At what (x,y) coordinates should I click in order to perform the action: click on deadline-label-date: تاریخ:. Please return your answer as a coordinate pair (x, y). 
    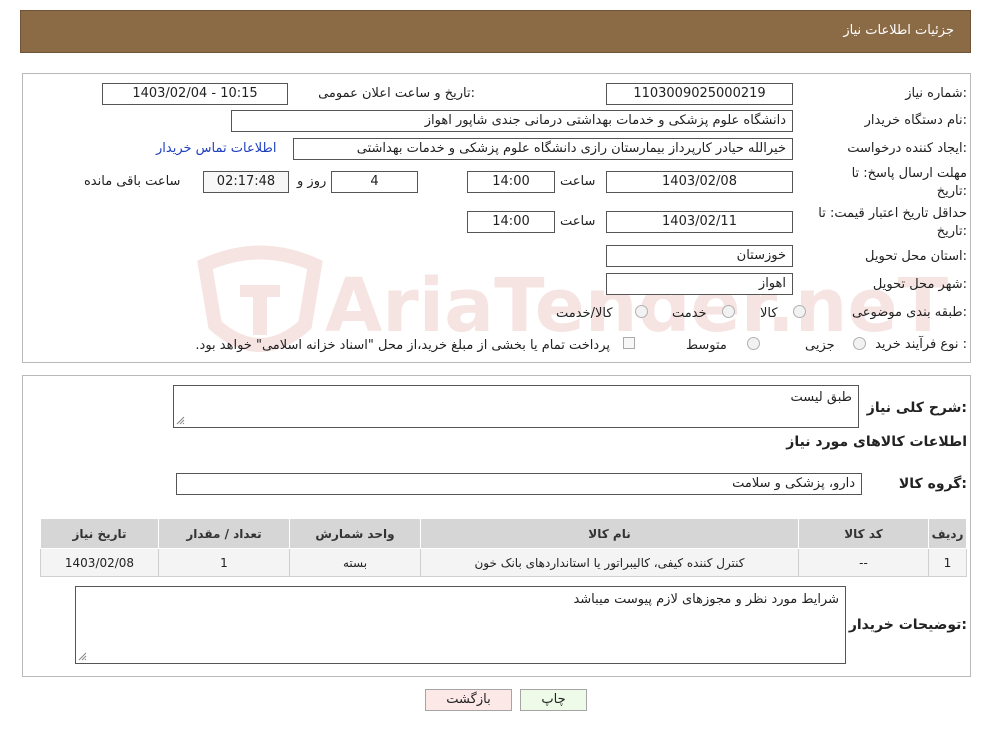
    Looking at the image, I should click on (951, 191).